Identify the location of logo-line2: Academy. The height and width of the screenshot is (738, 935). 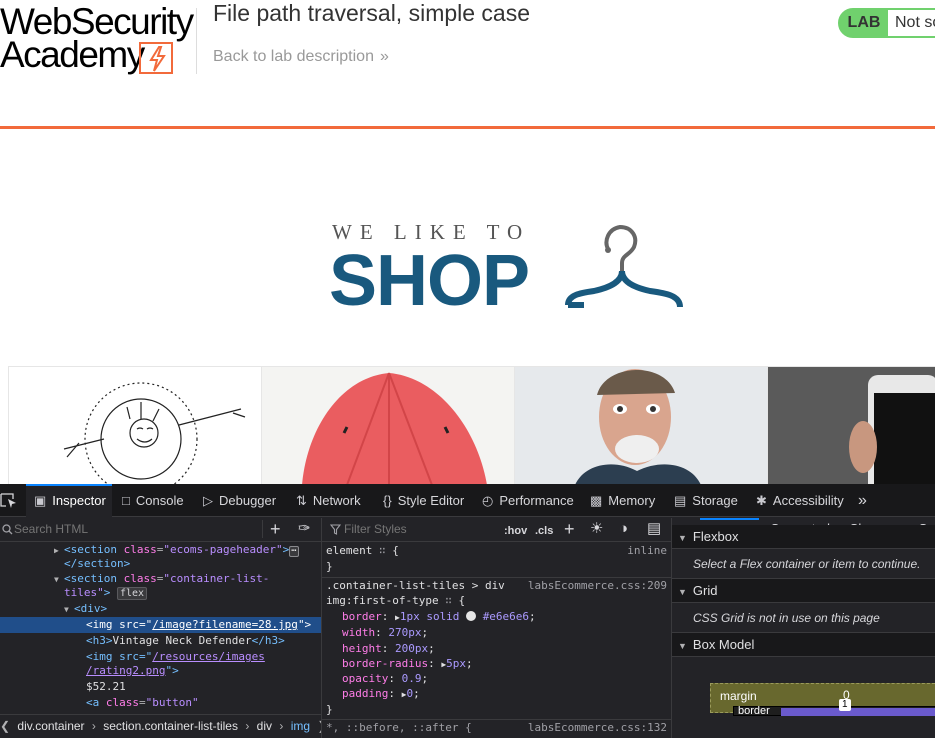
(72, 54).